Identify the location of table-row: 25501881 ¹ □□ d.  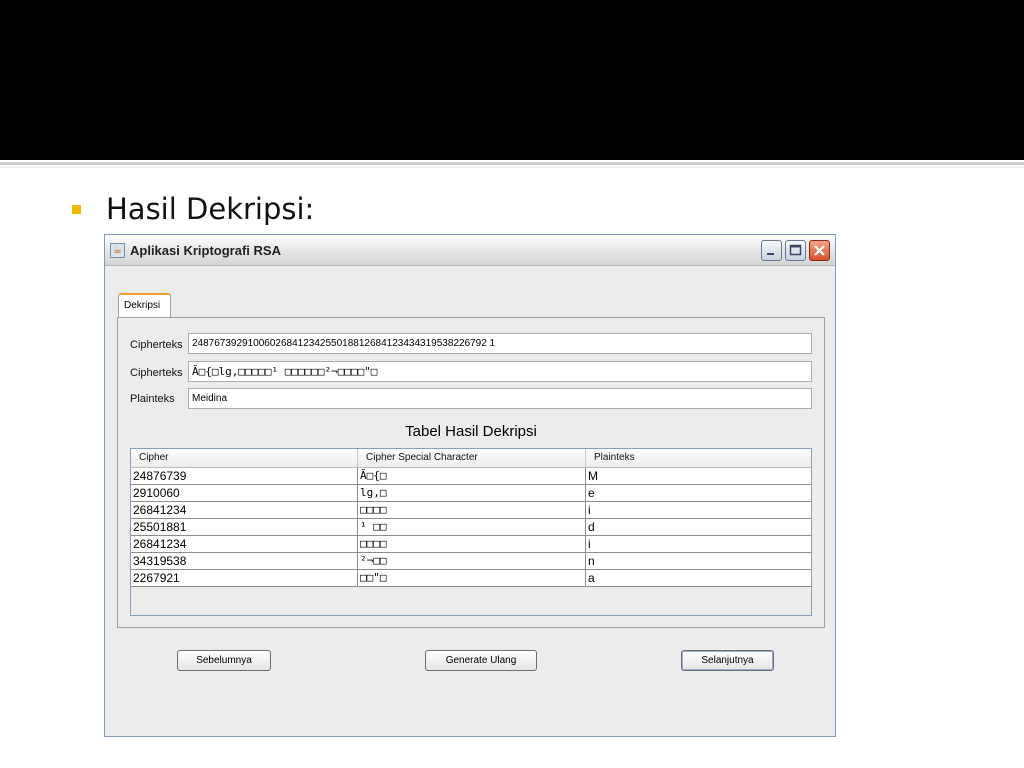
(471, 527).